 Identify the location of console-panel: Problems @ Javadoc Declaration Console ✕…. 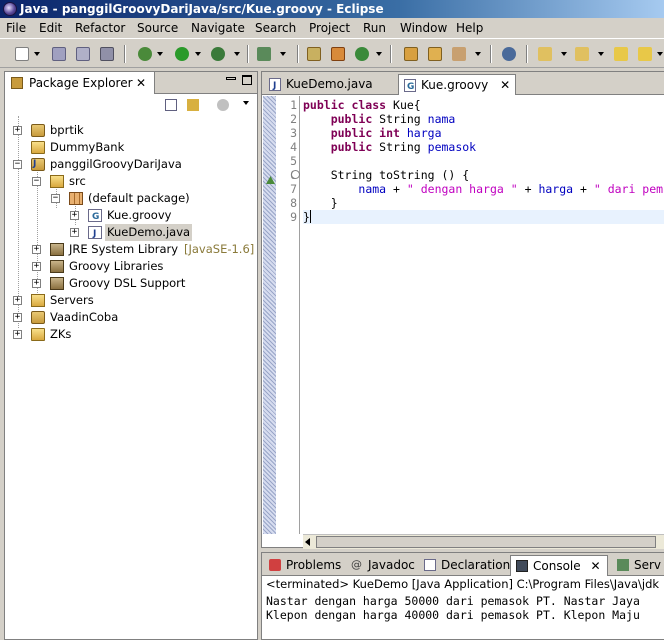
(462, 596).